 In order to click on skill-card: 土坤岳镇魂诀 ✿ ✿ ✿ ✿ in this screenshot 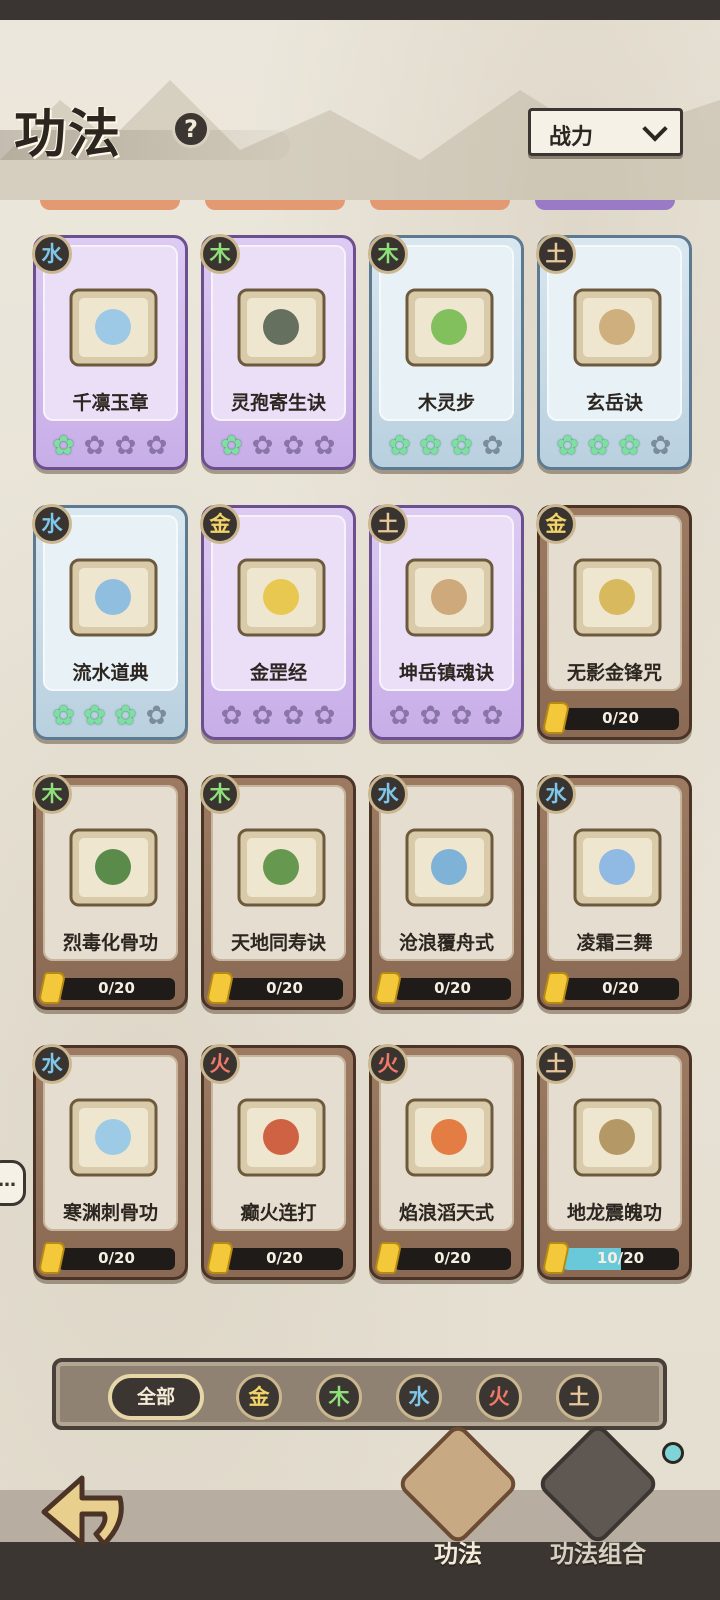, I will do `click(446, 622)`.